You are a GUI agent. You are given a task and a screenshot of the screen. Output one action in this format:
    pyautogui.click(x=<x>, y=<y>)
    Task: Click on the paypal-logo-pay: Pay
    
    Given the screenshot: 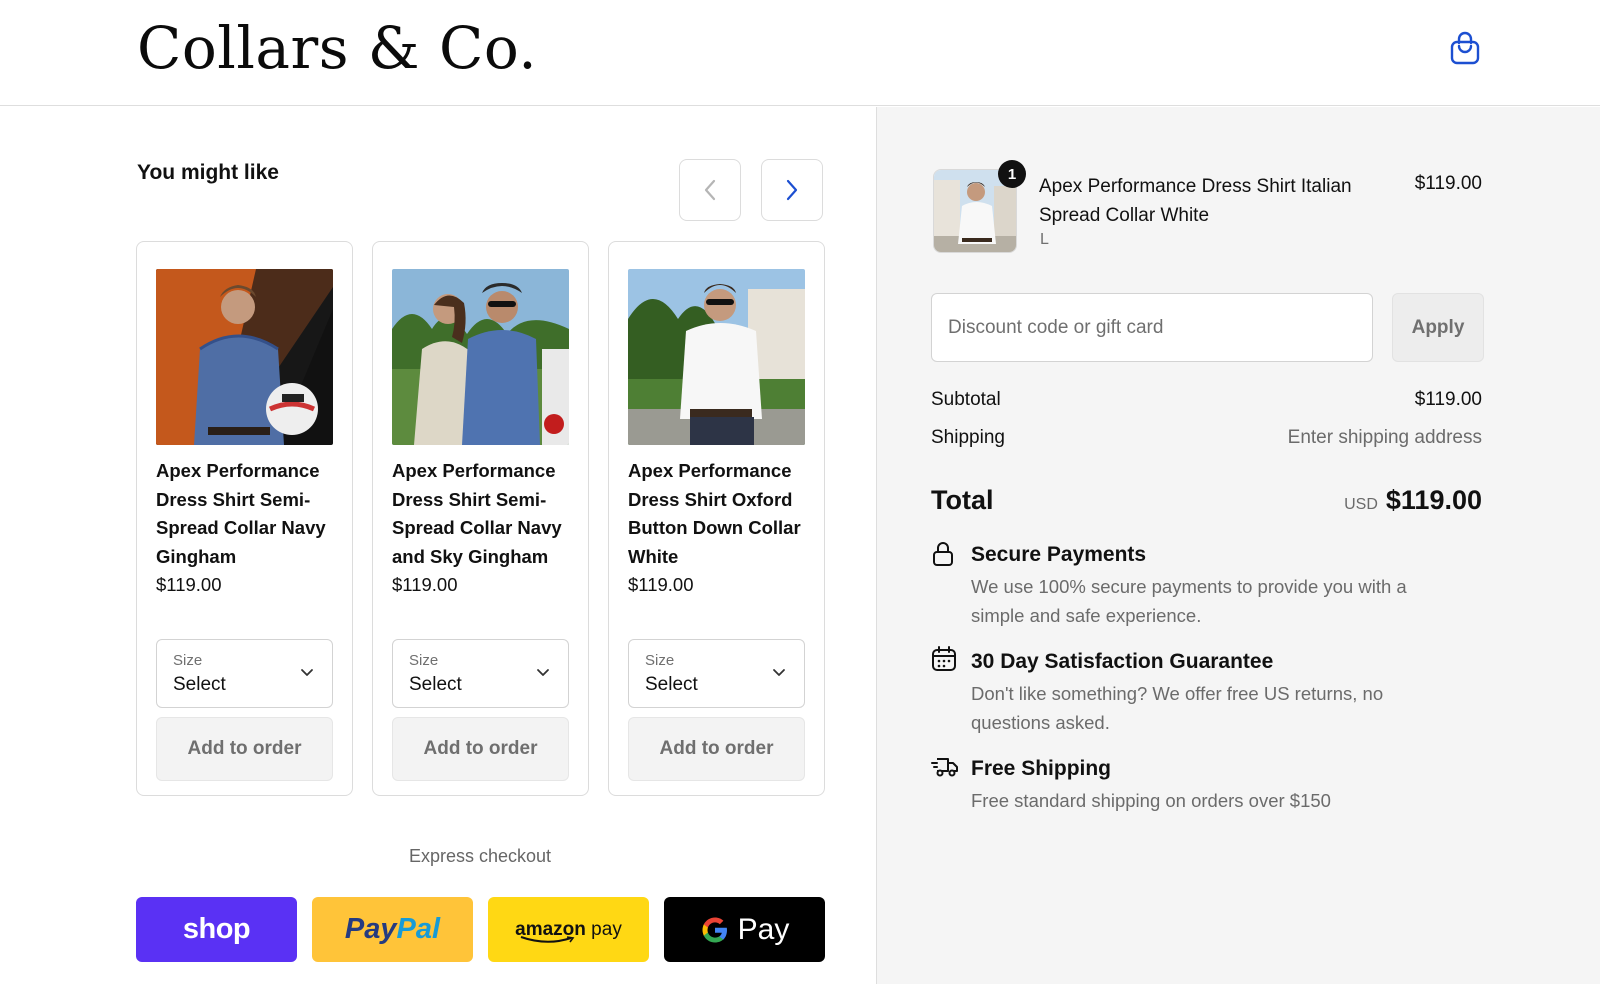 What is the action you would take?
    pyautogui.click(x=370, y=929)
    